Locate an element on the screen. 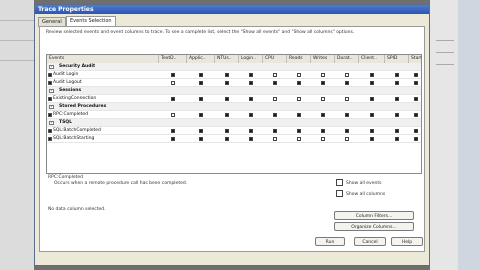 The height and width of the screenshot is (270, 480). cancel-button: Cancel is located at coordinates (370, 241).